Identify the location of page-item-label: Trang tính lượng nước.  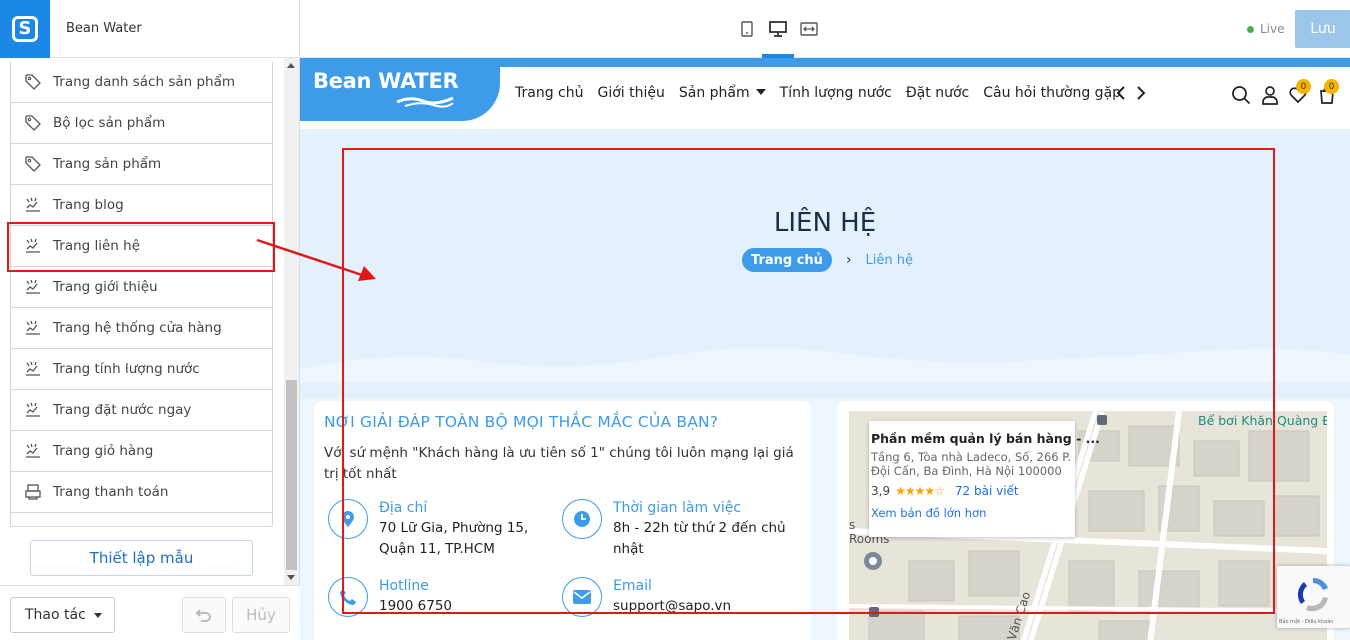
(126, 369).